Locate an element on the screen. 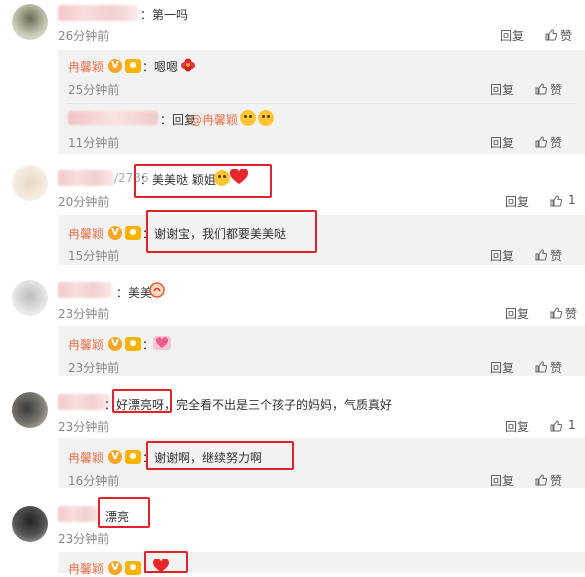  comment-text: ：美美 is located at coordinates (134, 293).